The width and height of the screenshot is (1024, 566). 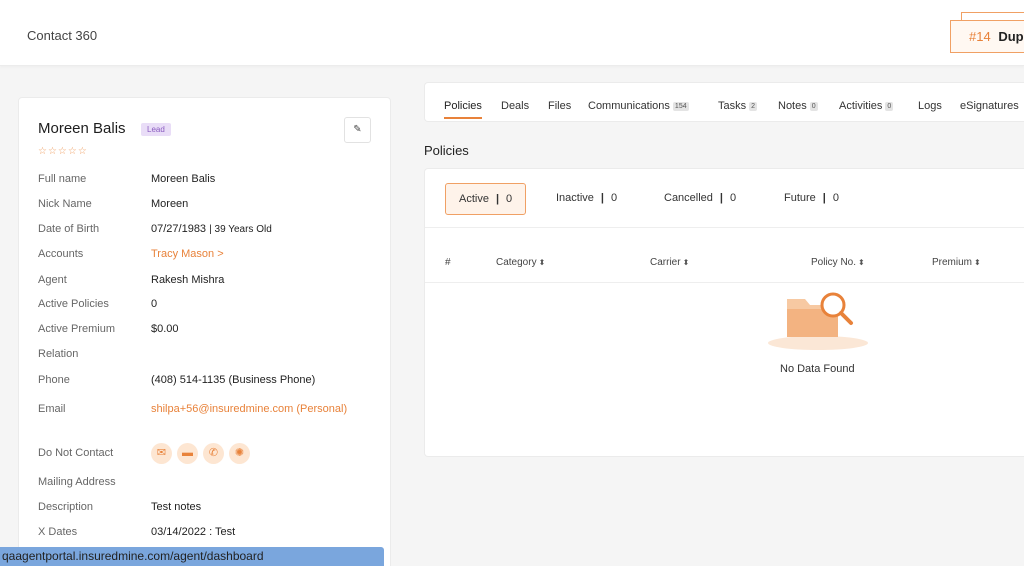 What do you see at coordinates (187, 453) in the screenshot?
I see `chat-icon: ▬` at bounding box center [187, 453].